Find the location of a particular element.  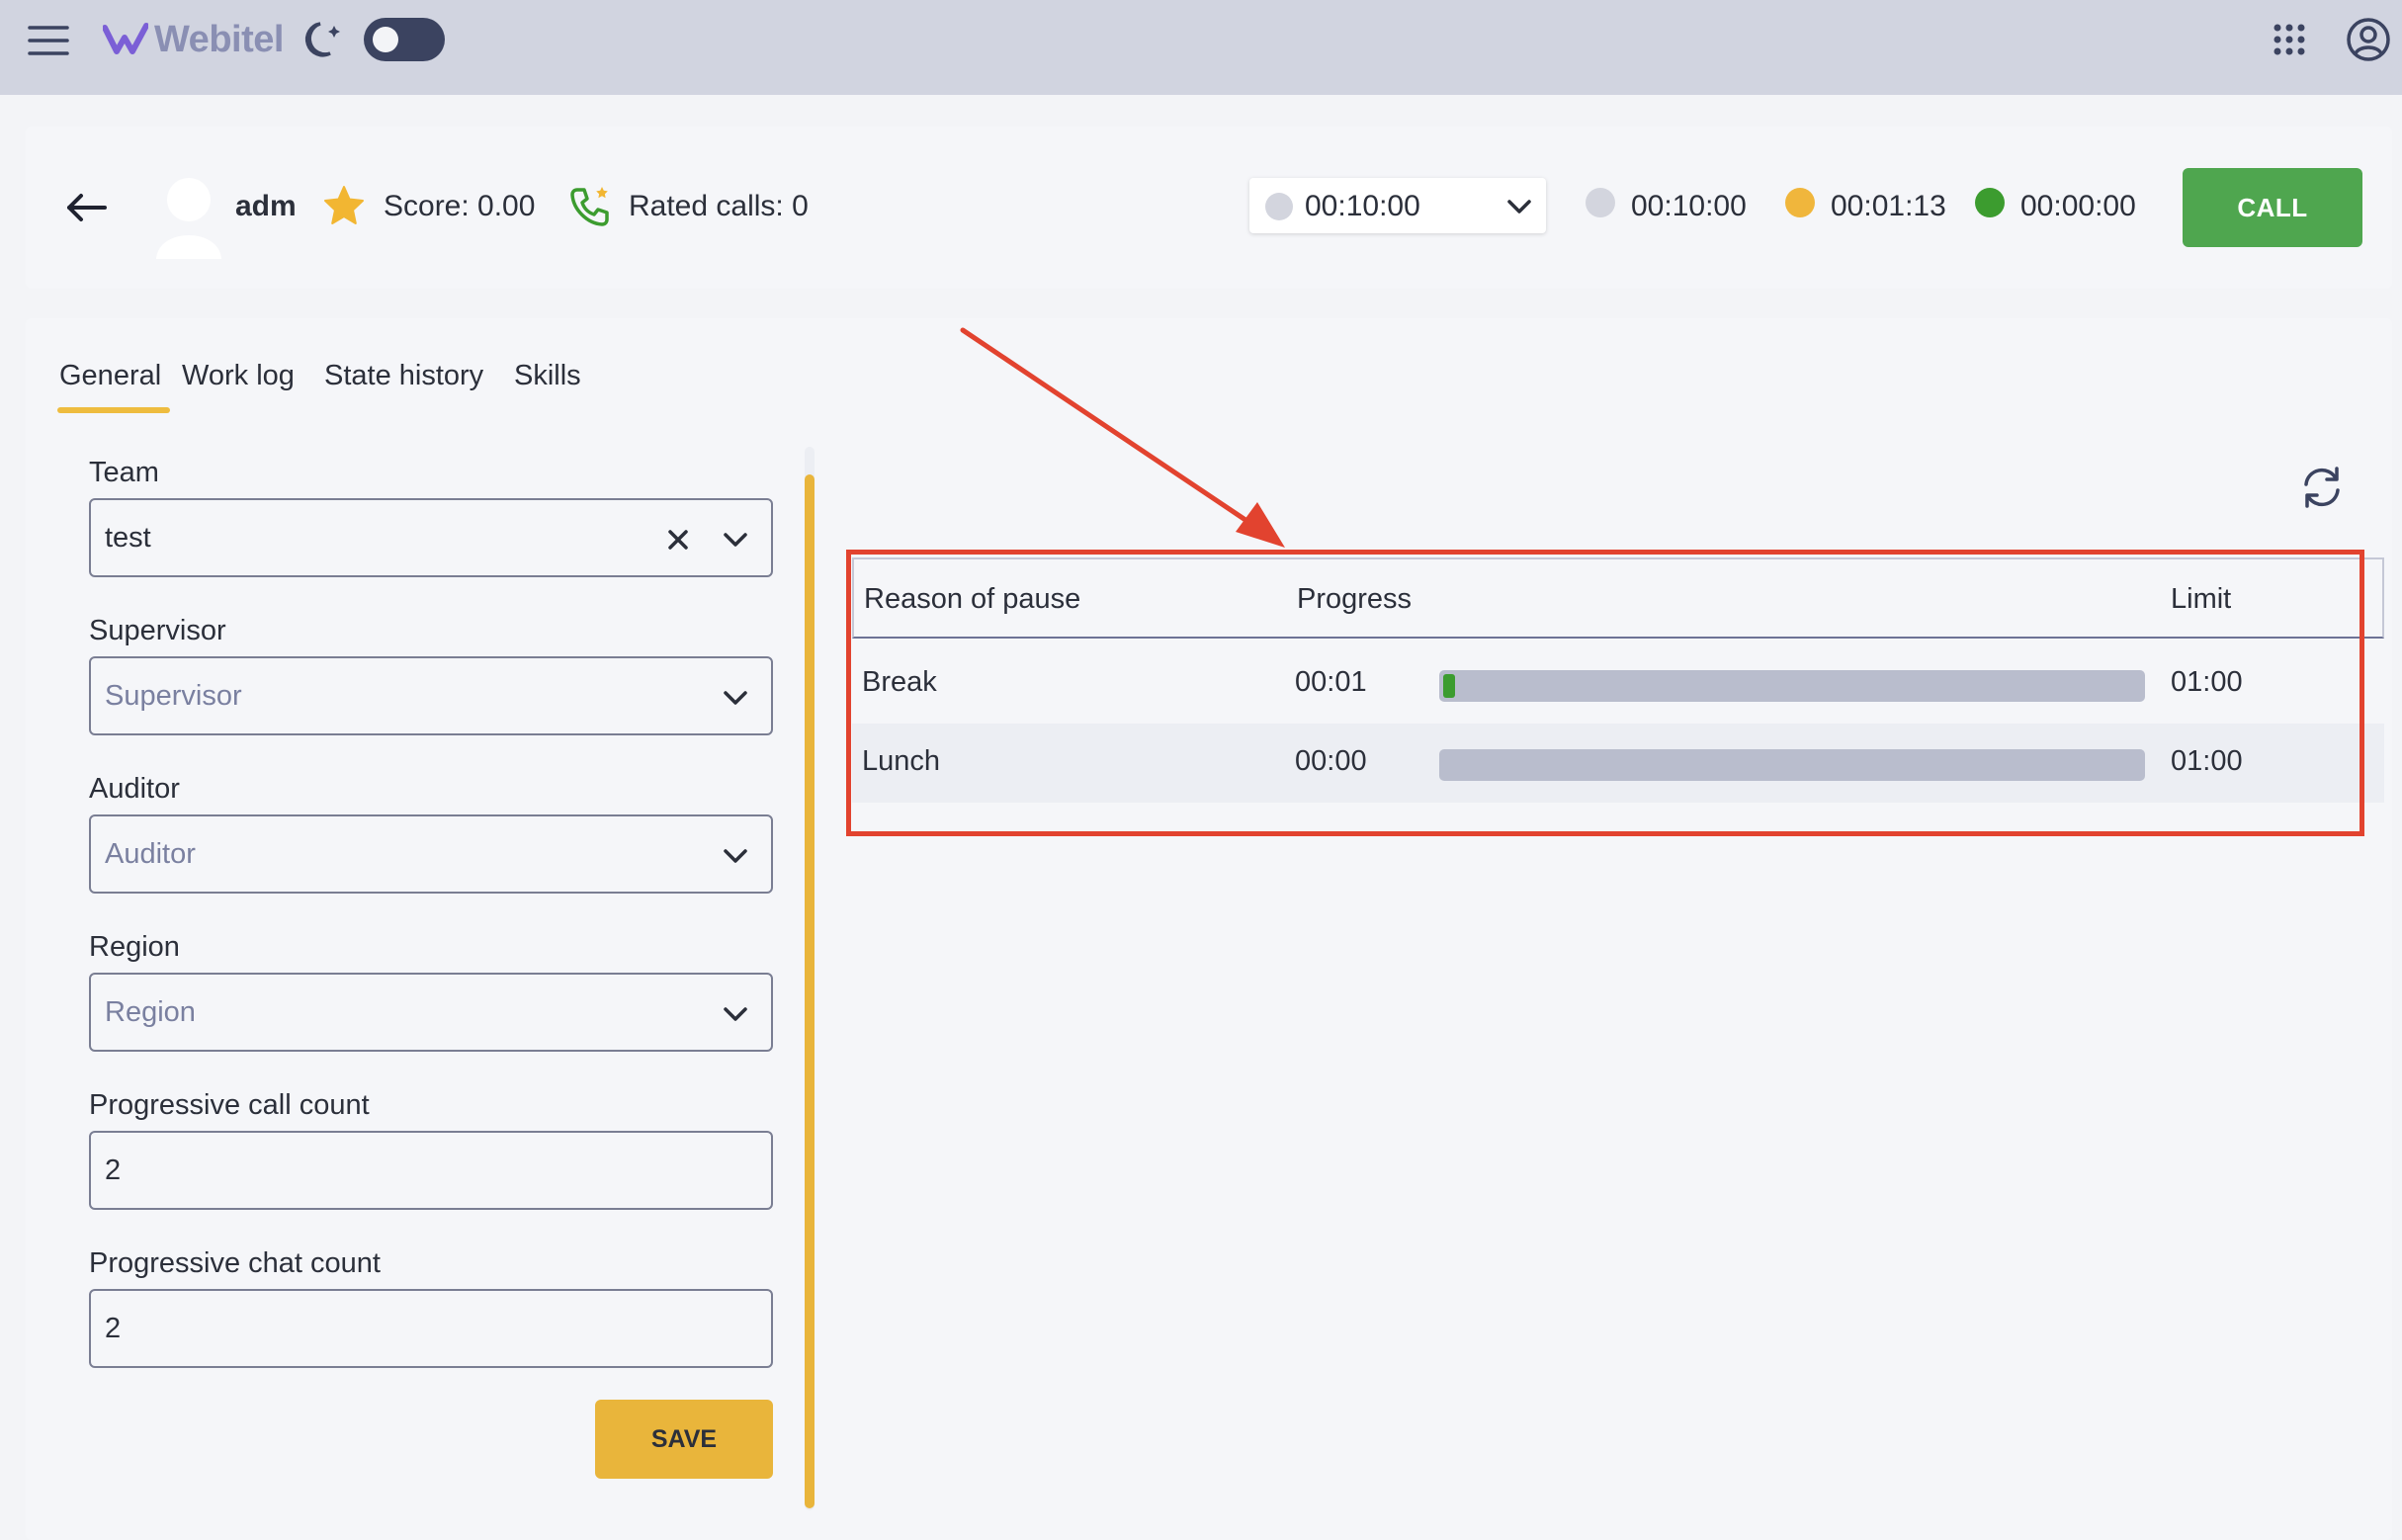

online-timer: 00:00:00 is located at coordinates (2078, 206).